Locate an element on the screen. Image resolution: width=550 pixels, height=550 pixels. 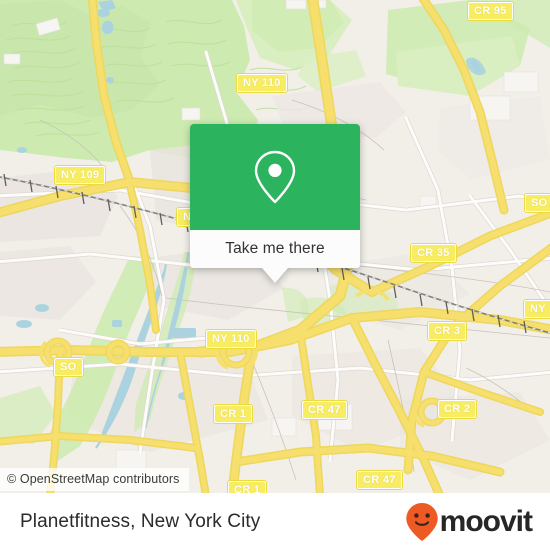
moovit-logo: moovit is located at coordinates (469, 522).